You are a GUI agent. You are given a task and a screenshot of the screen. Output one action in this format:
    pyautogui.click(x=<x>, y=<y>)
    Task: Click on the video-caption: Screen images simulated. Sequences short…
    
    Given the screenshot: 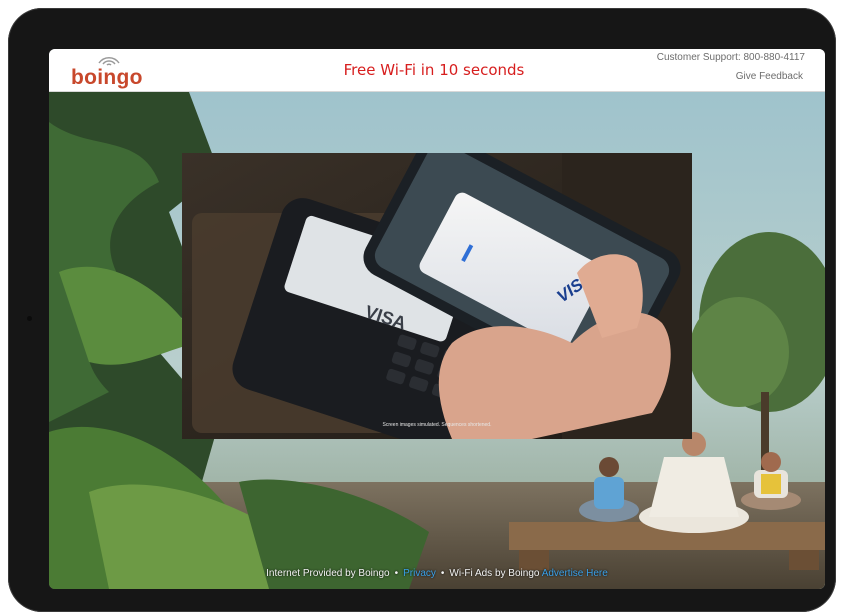 What is the action you would take?
    pyautogui.click(x=437, y=425)
    